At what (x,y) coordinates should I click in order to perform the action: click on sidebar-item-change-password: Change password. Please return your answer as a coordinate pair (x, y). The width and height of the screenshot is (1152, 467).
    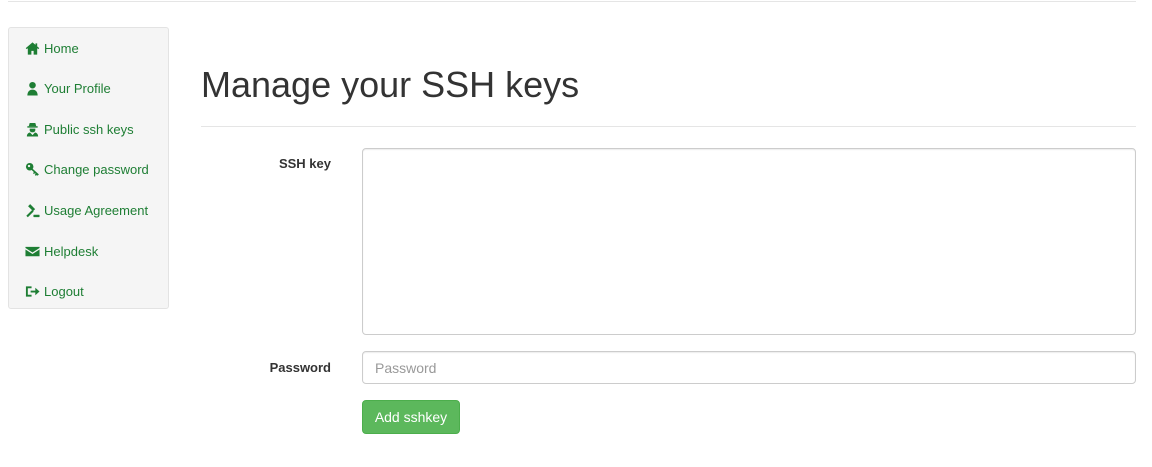
    Looking at the image, I should click on (86, 169).